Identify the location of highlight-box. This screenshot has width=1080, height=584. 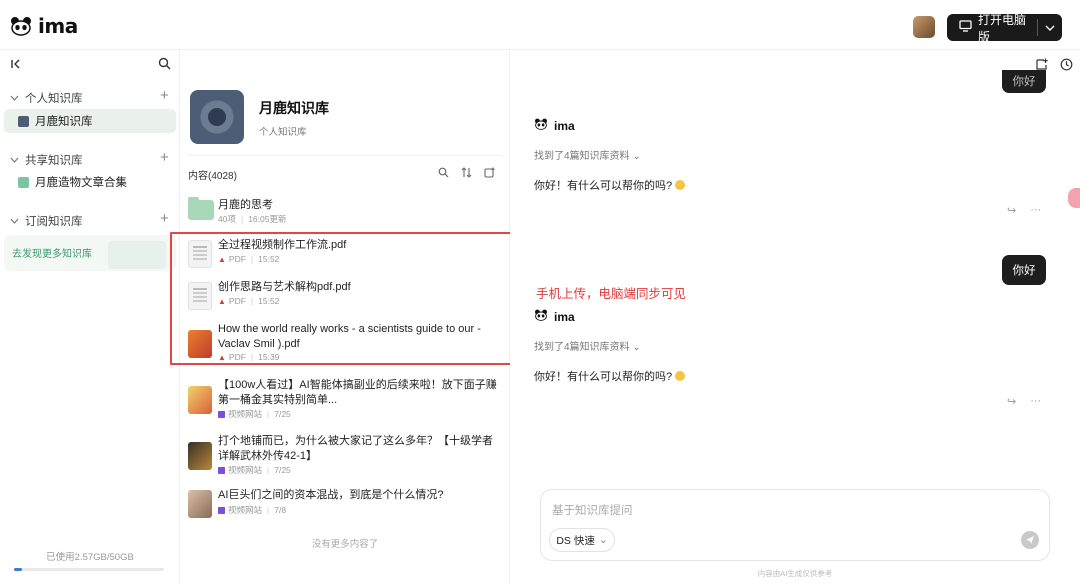
(343, 298).